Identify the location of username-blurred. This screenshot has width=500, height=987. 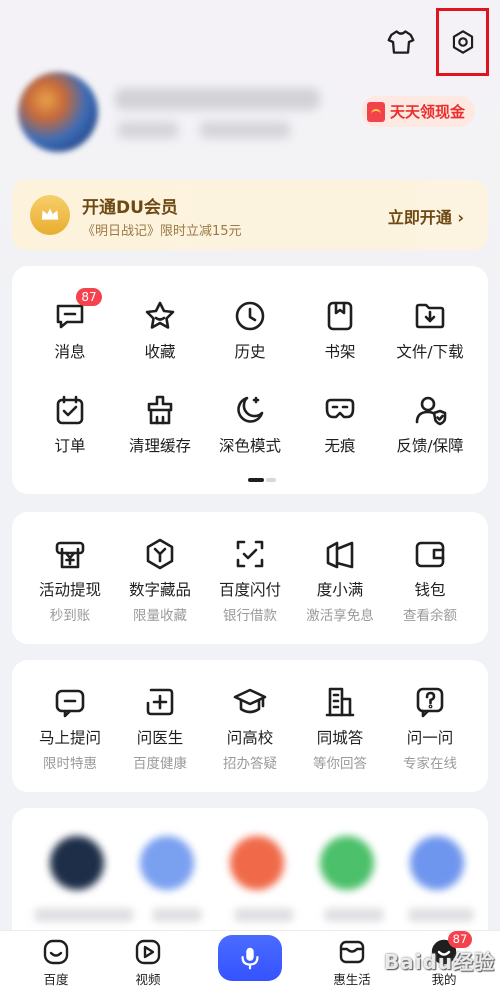
(217, 99).